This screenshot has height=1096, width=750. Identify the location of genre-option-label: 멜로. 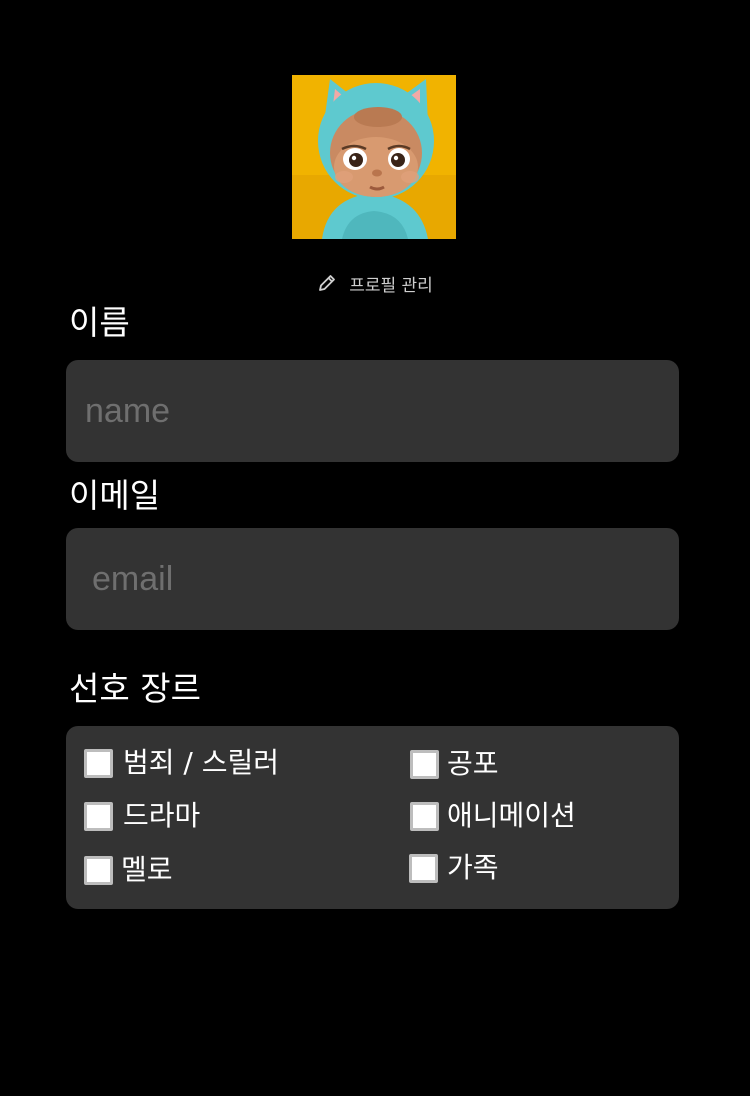
(147, 869).